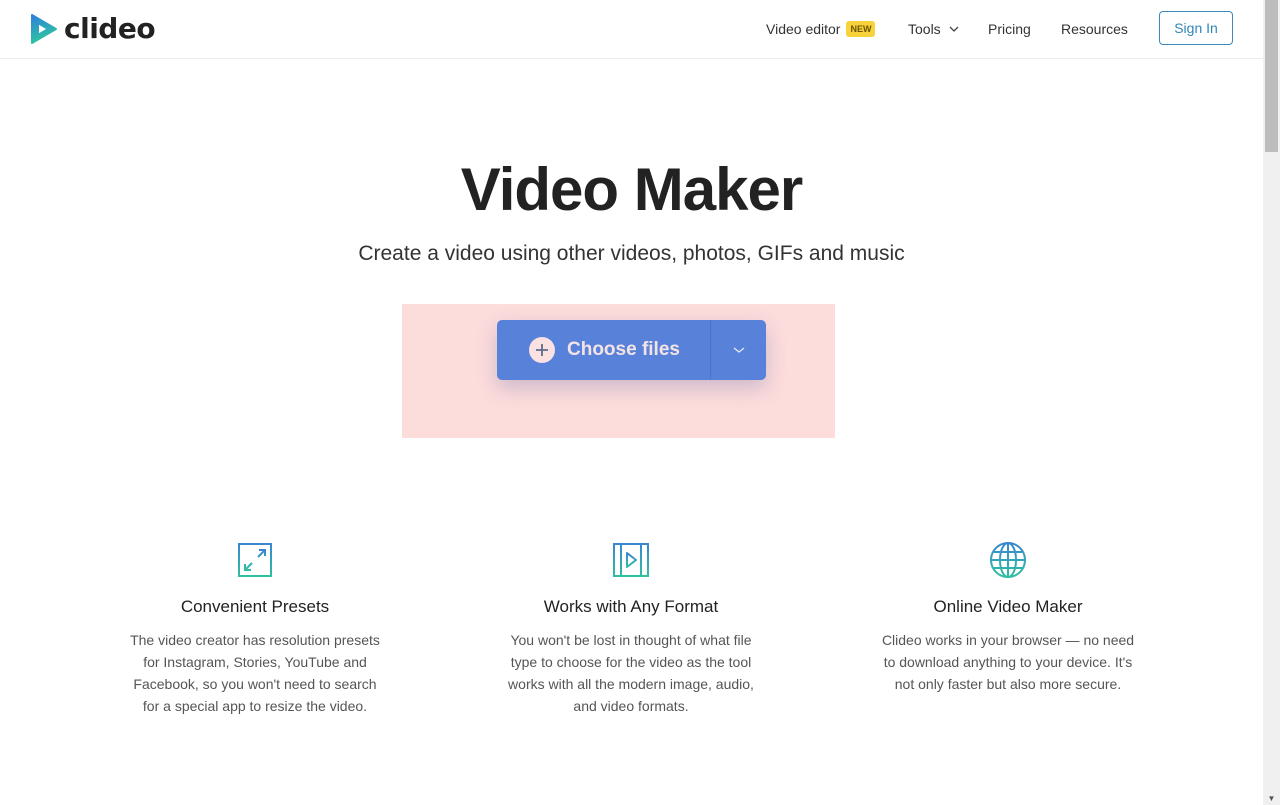 The width and height of the screenshot is (1280, 805). Describe the element at coordinates (631, 606) in the screenshot. I see `feature-title: Works with Any Format` at that location.